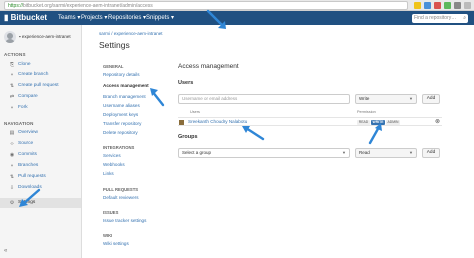  Describe the element at coordinates (12, 177) in the screenshot. I see `pull-requests-icon: ⇅` at that location.